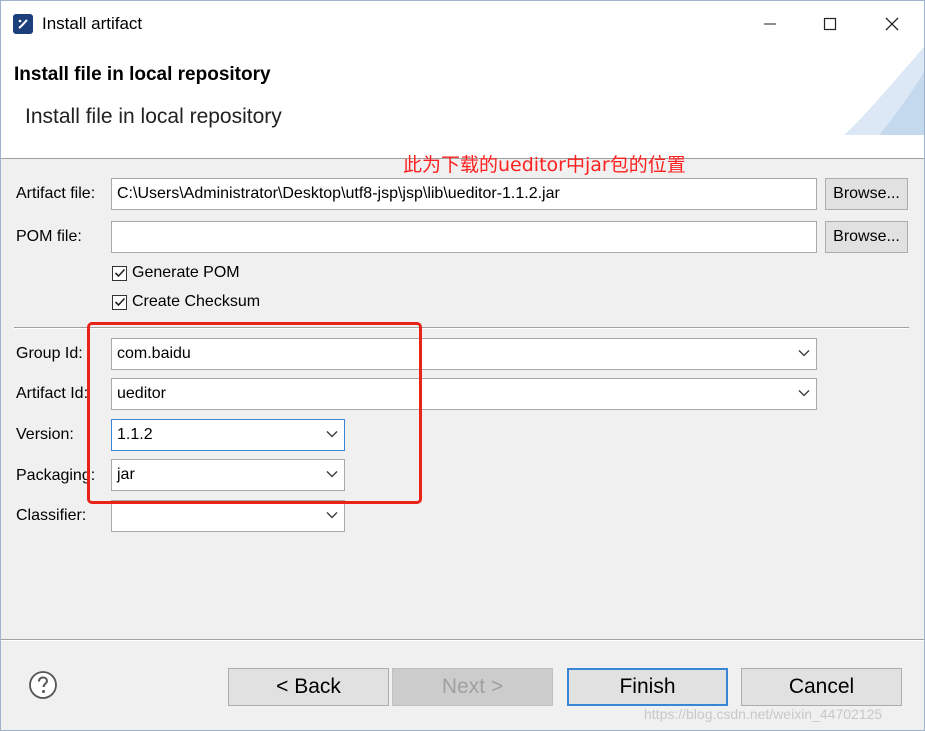  Describe the element at coordinates (126, 474) in the screenshot. I see `packaging-value: jar` at that location.